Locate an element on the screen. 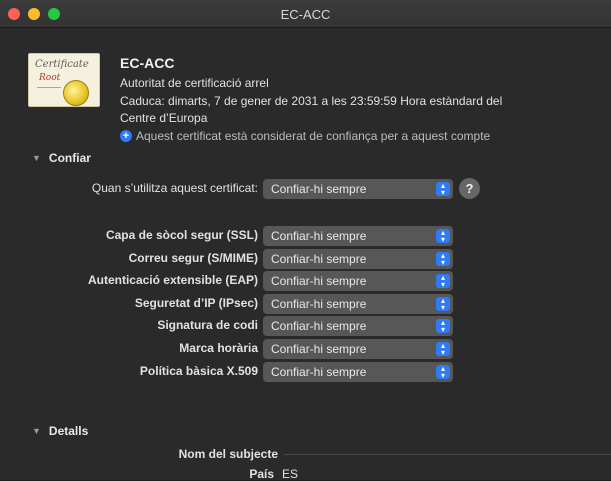 The image size is (611, 481). country-value: ES is located at coordinates (290, 474).